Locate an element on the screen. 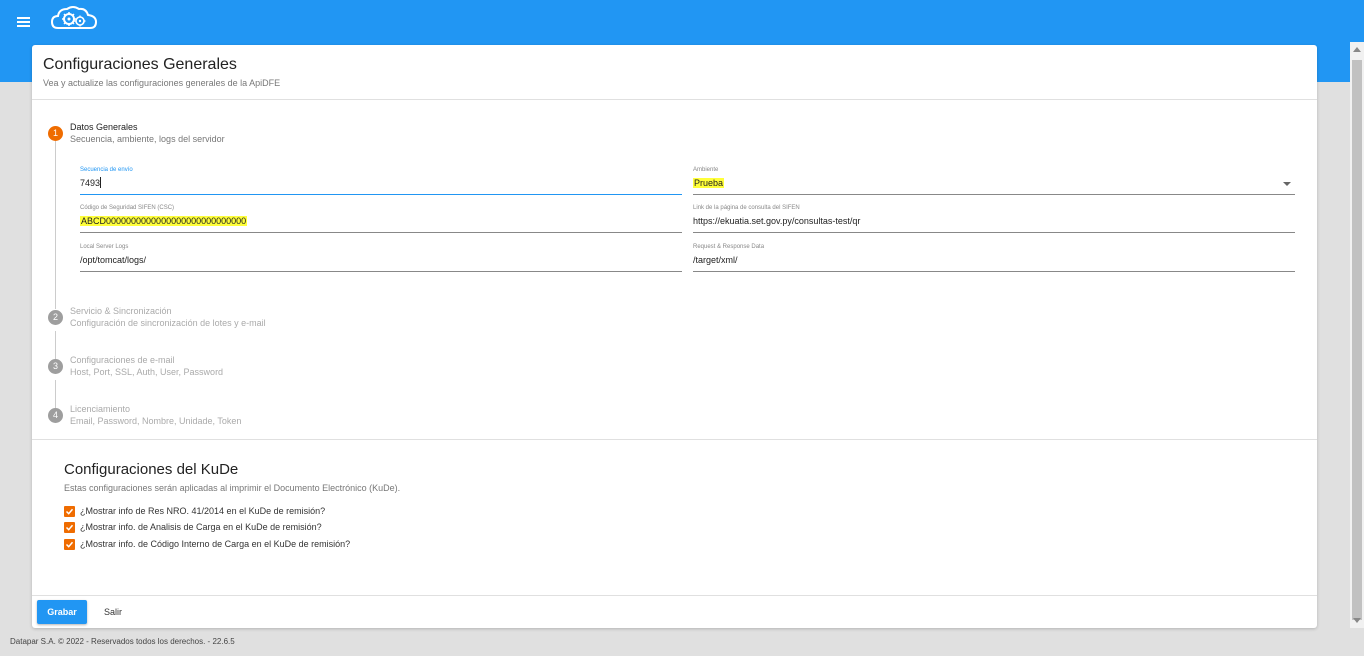  kude-section-title: Configuraciones del KuDe is located at coordinates (151, 469).